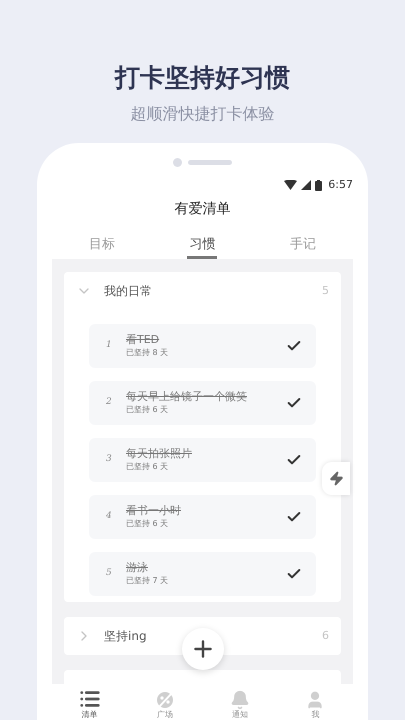 The width and height of the screenshot is (405, 720). What do you see at coordinates (318, 185) in the screenshot?
I see `battery-icon` at bounding box center [318, 185].